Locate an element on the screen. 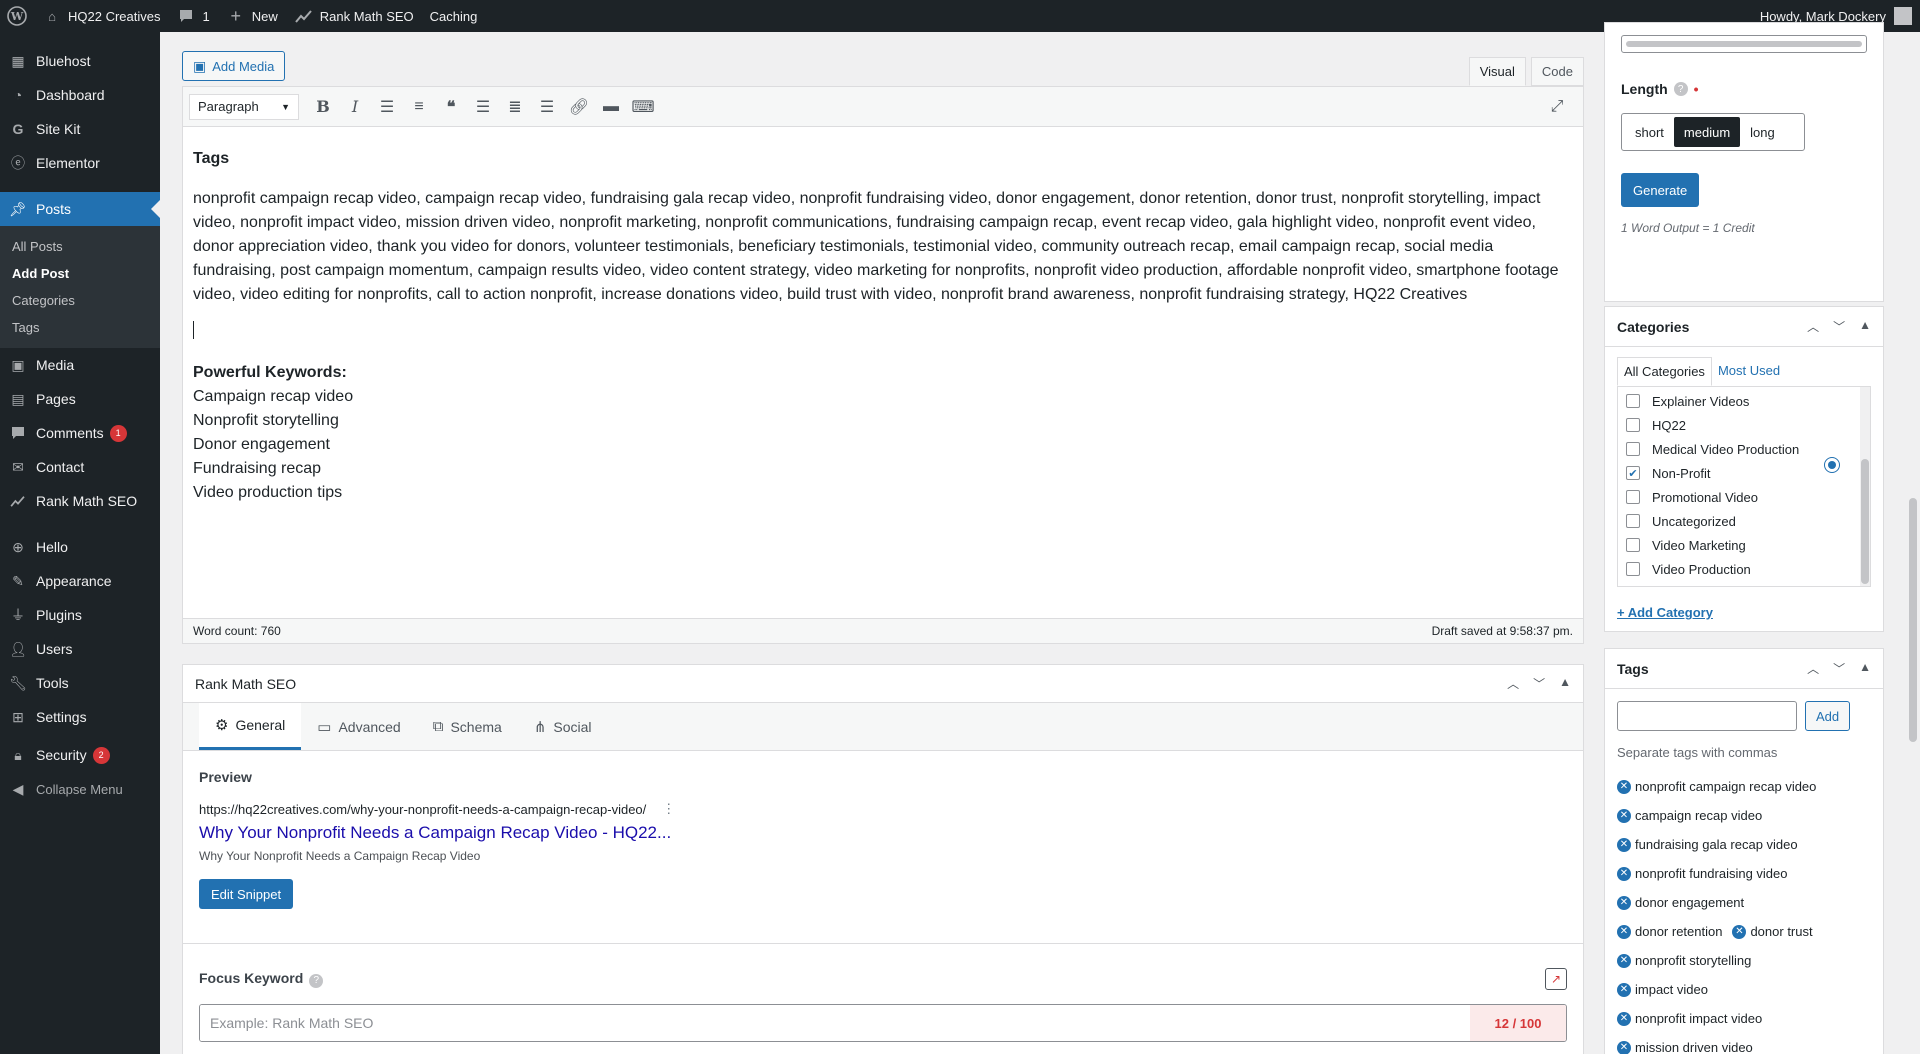 The image size is (1920, 1054). site-name-link: ⌂ HQ22 Creatives is located at coordinates (101, 16).